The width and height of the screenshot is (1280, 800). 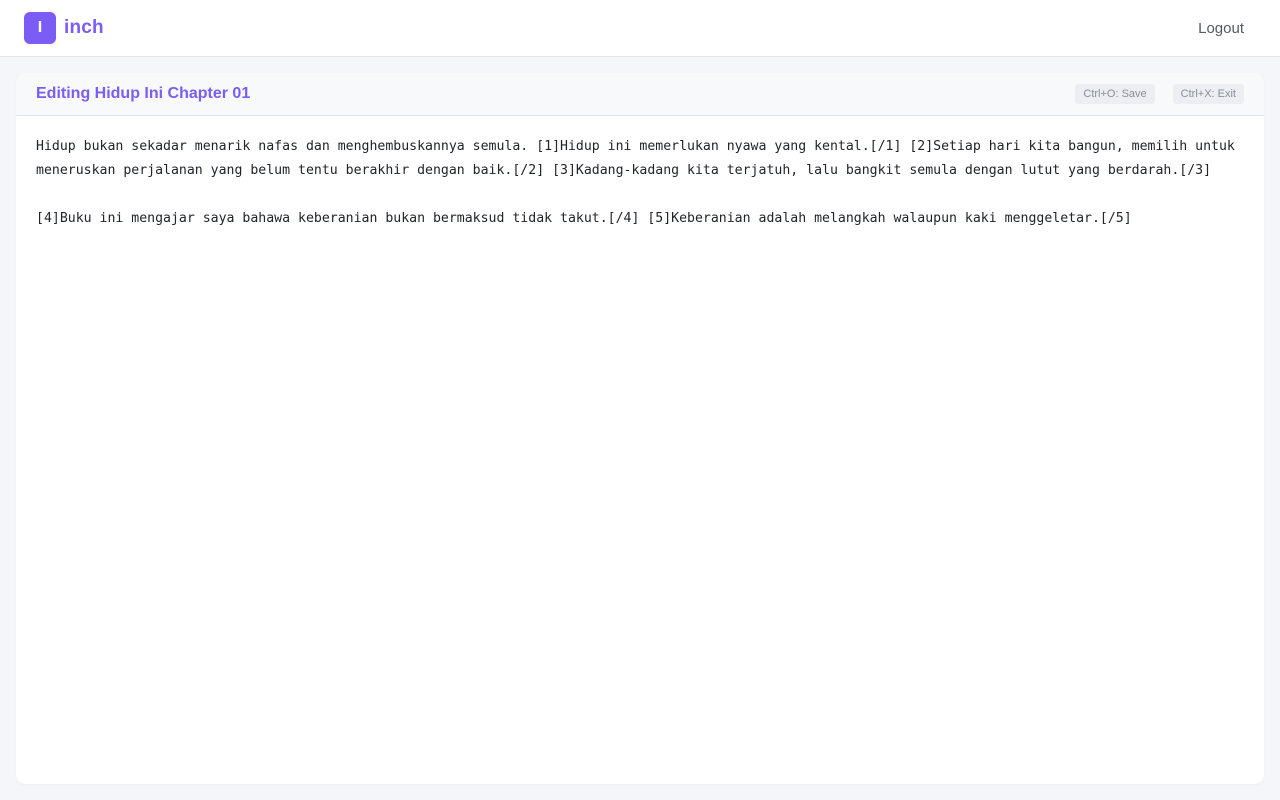 What do you see at coordinates (1115, 94) in the screenshot?
I see `save-shortcut-button: Ctrl+O: Save` at bounding box center [1115, 94].